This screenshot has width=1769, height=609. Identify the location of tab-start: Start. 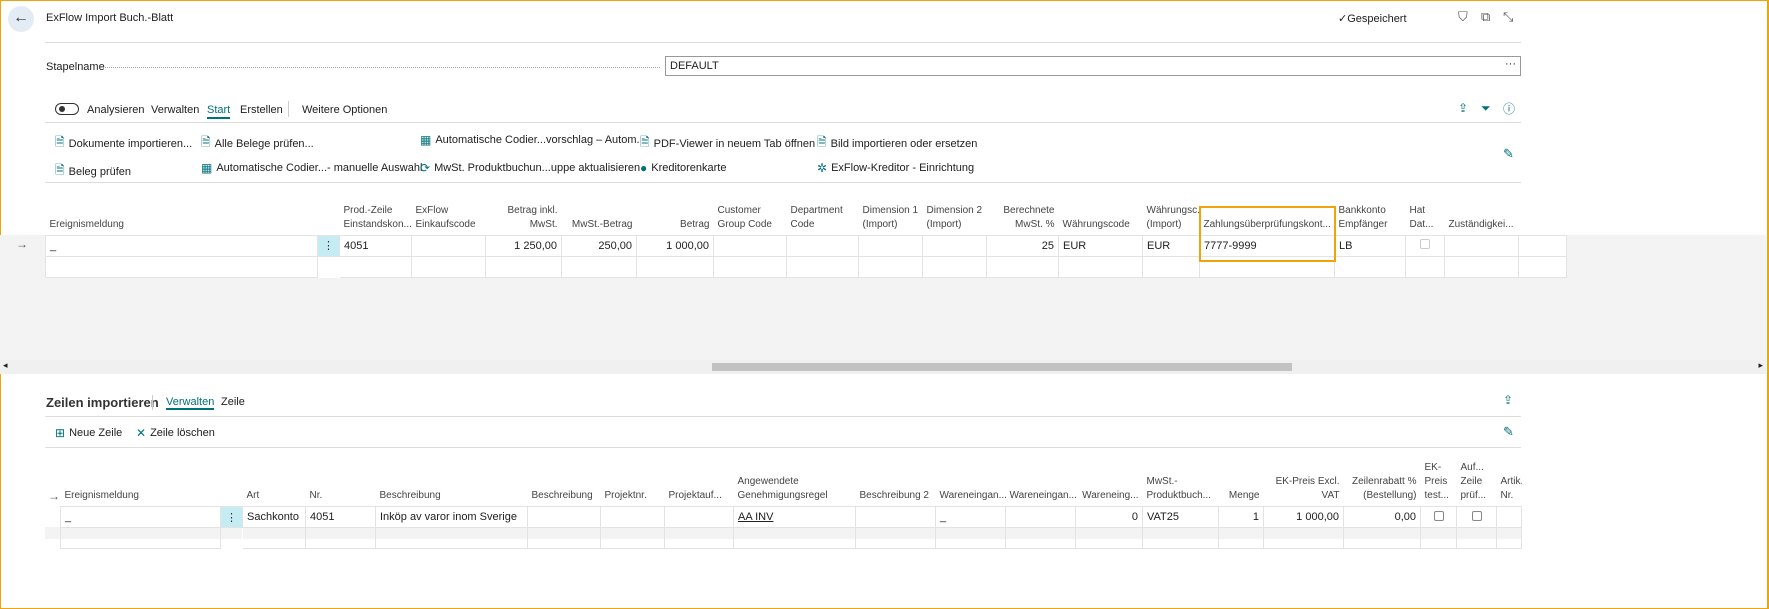
(219, 111).